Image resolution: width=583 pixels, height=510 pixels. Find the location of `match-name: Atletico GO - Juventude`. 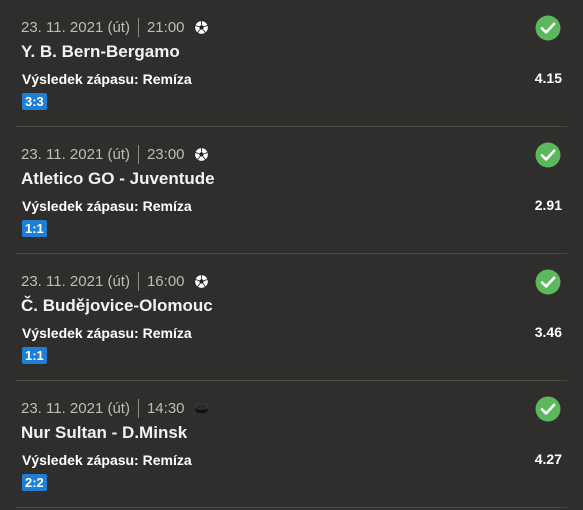

match-name: Atletico GO - Juventude is located at coordinates (118, 178).